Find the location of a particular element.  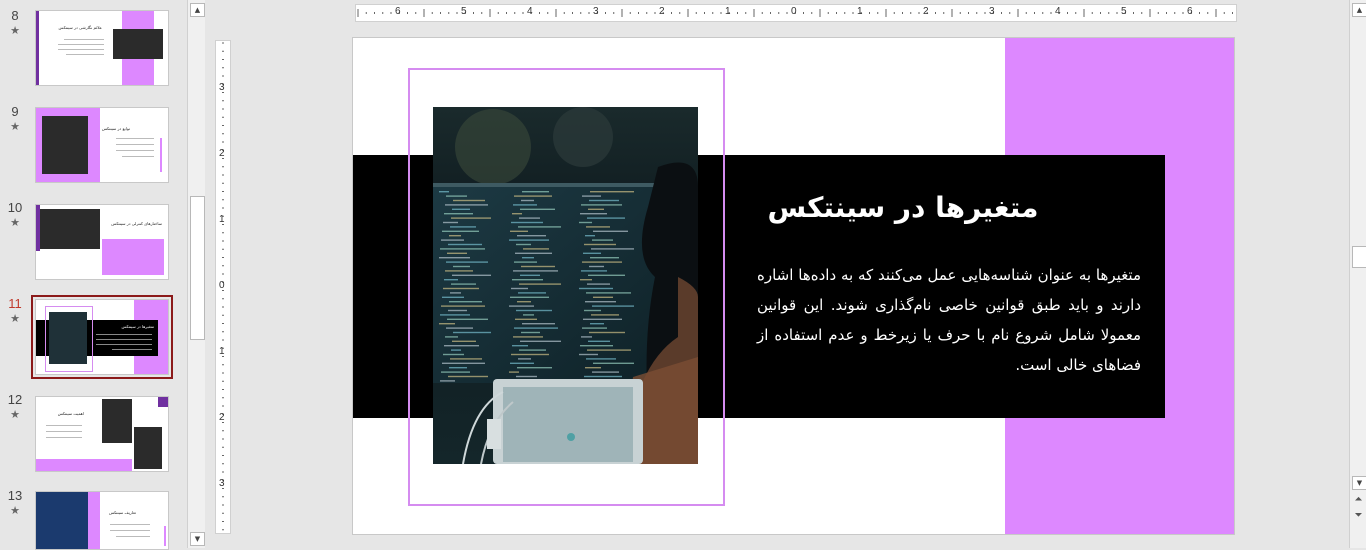

slide-number: 9 is located at coordinates (15, 111).